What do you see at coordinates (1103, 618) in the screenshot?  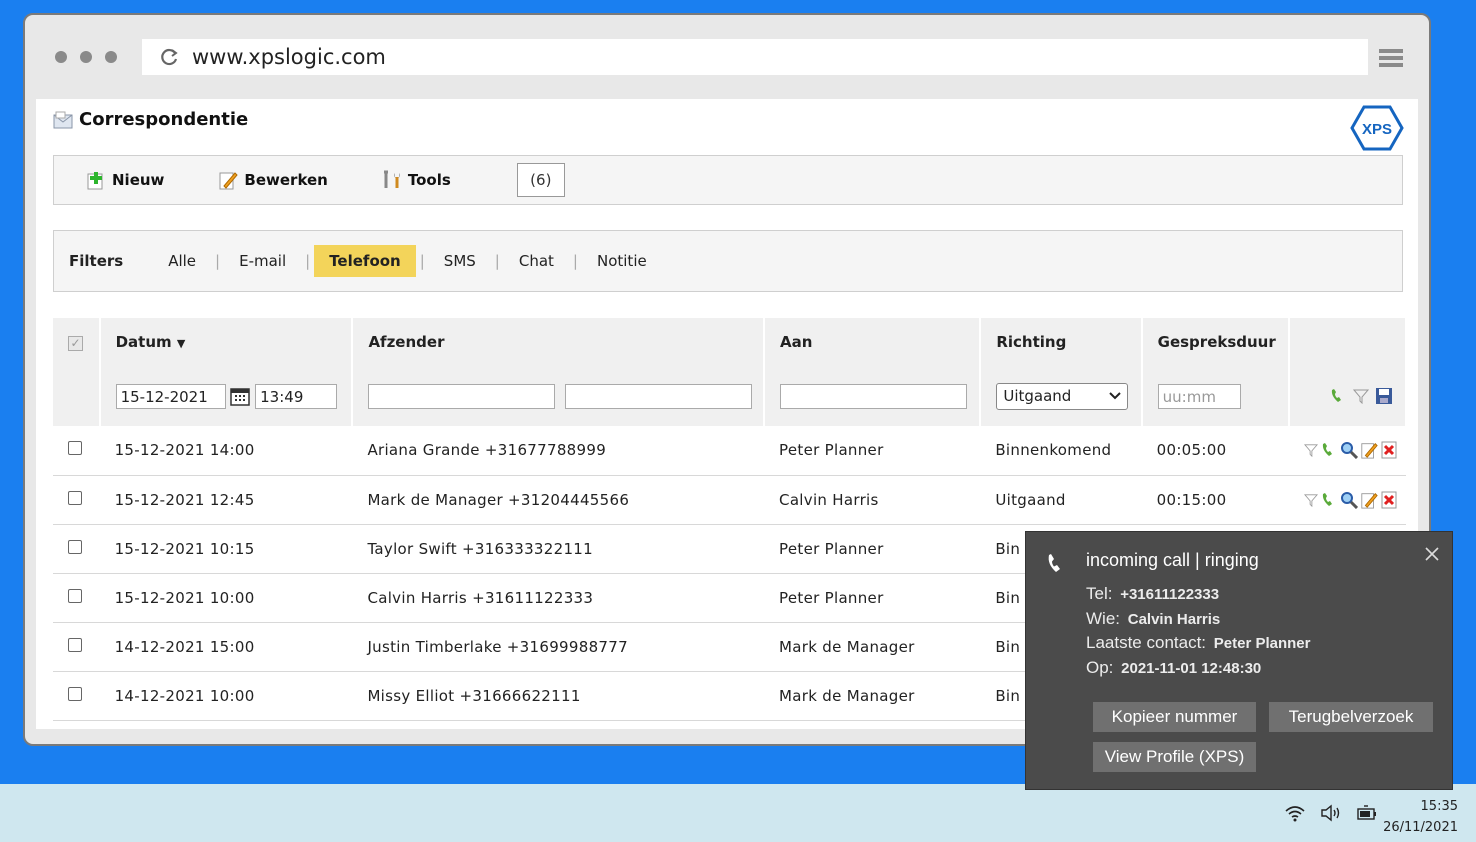 I see `wie-label: Wie:` at bounding box center [1103, 618].